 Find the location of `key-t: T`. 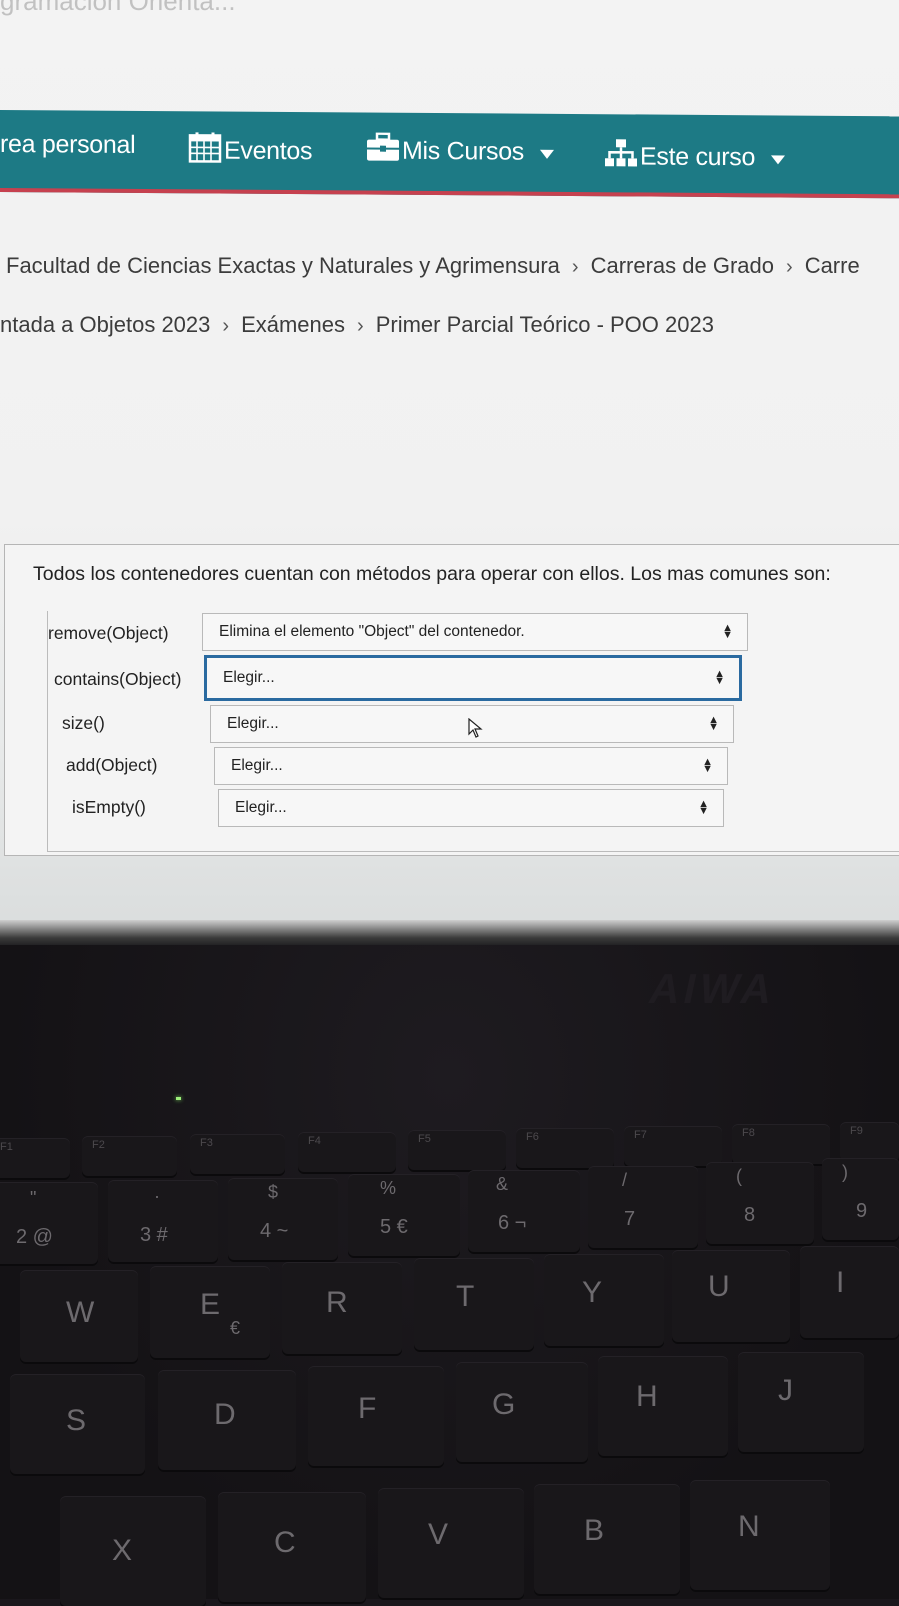

key-t: T is located at coordinates (474, 1304).